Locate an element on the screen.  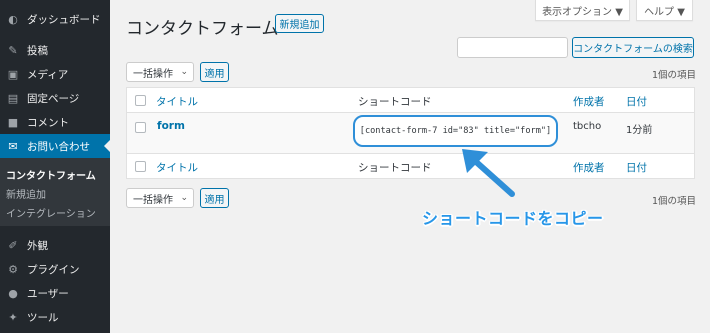
item-count-bottom: 1個の項目 is located at coordinates (673, 201).